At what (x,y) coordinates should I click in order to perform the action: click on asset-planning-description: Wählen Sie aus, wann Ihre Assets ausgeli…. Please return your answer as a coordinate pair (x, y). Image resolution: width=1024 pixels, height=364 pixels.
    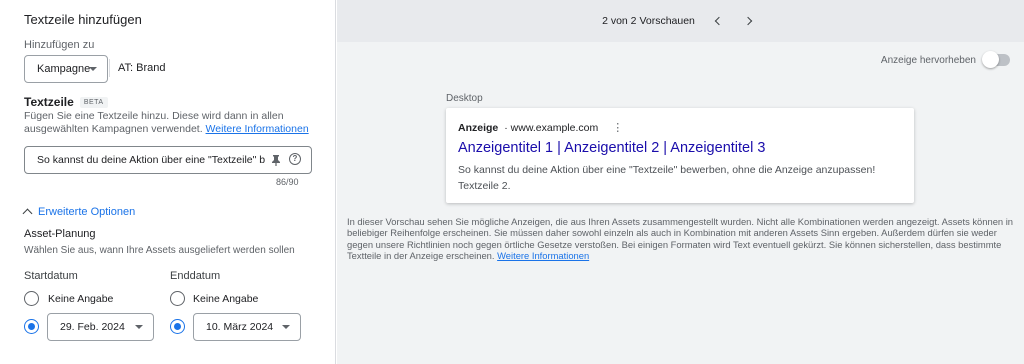
    Looking at the image, I should click on (159, 250).